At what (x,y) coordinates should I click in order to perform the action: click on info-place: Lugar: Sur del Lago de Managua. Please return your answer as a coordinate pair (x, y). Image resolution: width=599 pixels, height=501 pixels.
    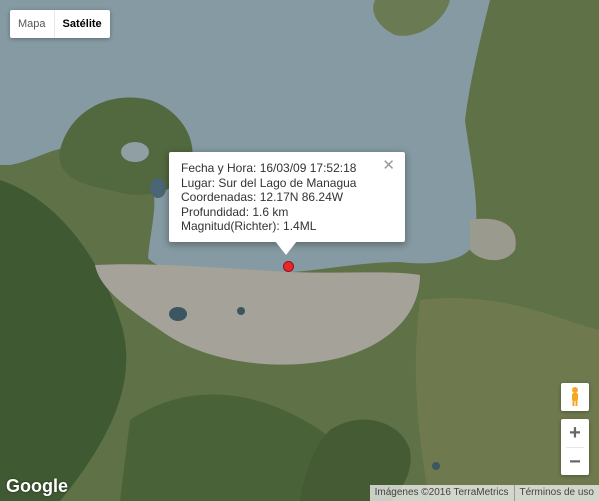
    Looking at the image, I should click on (269, 182).